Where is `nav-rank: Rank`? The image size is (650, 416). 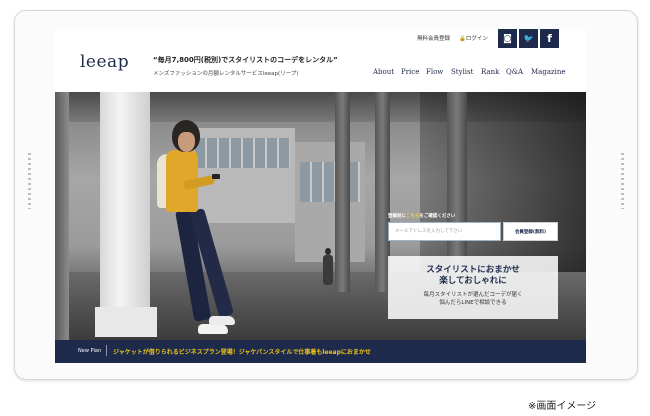
nav-rank: Rank is located at coordinates (490, 72).